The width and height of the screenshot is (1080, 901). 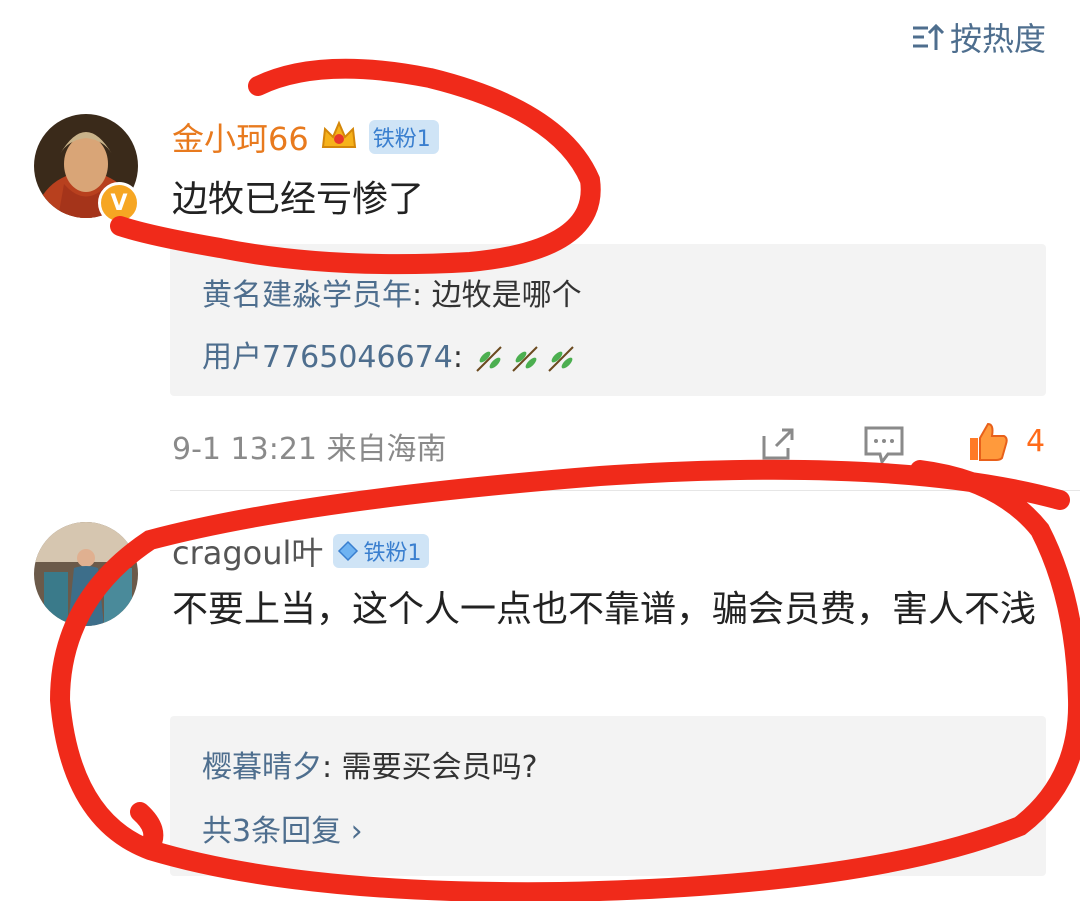 I want to click on reply-item: 黄名建淼学员年: 边牧是哪个, so click(x=392, y=295).